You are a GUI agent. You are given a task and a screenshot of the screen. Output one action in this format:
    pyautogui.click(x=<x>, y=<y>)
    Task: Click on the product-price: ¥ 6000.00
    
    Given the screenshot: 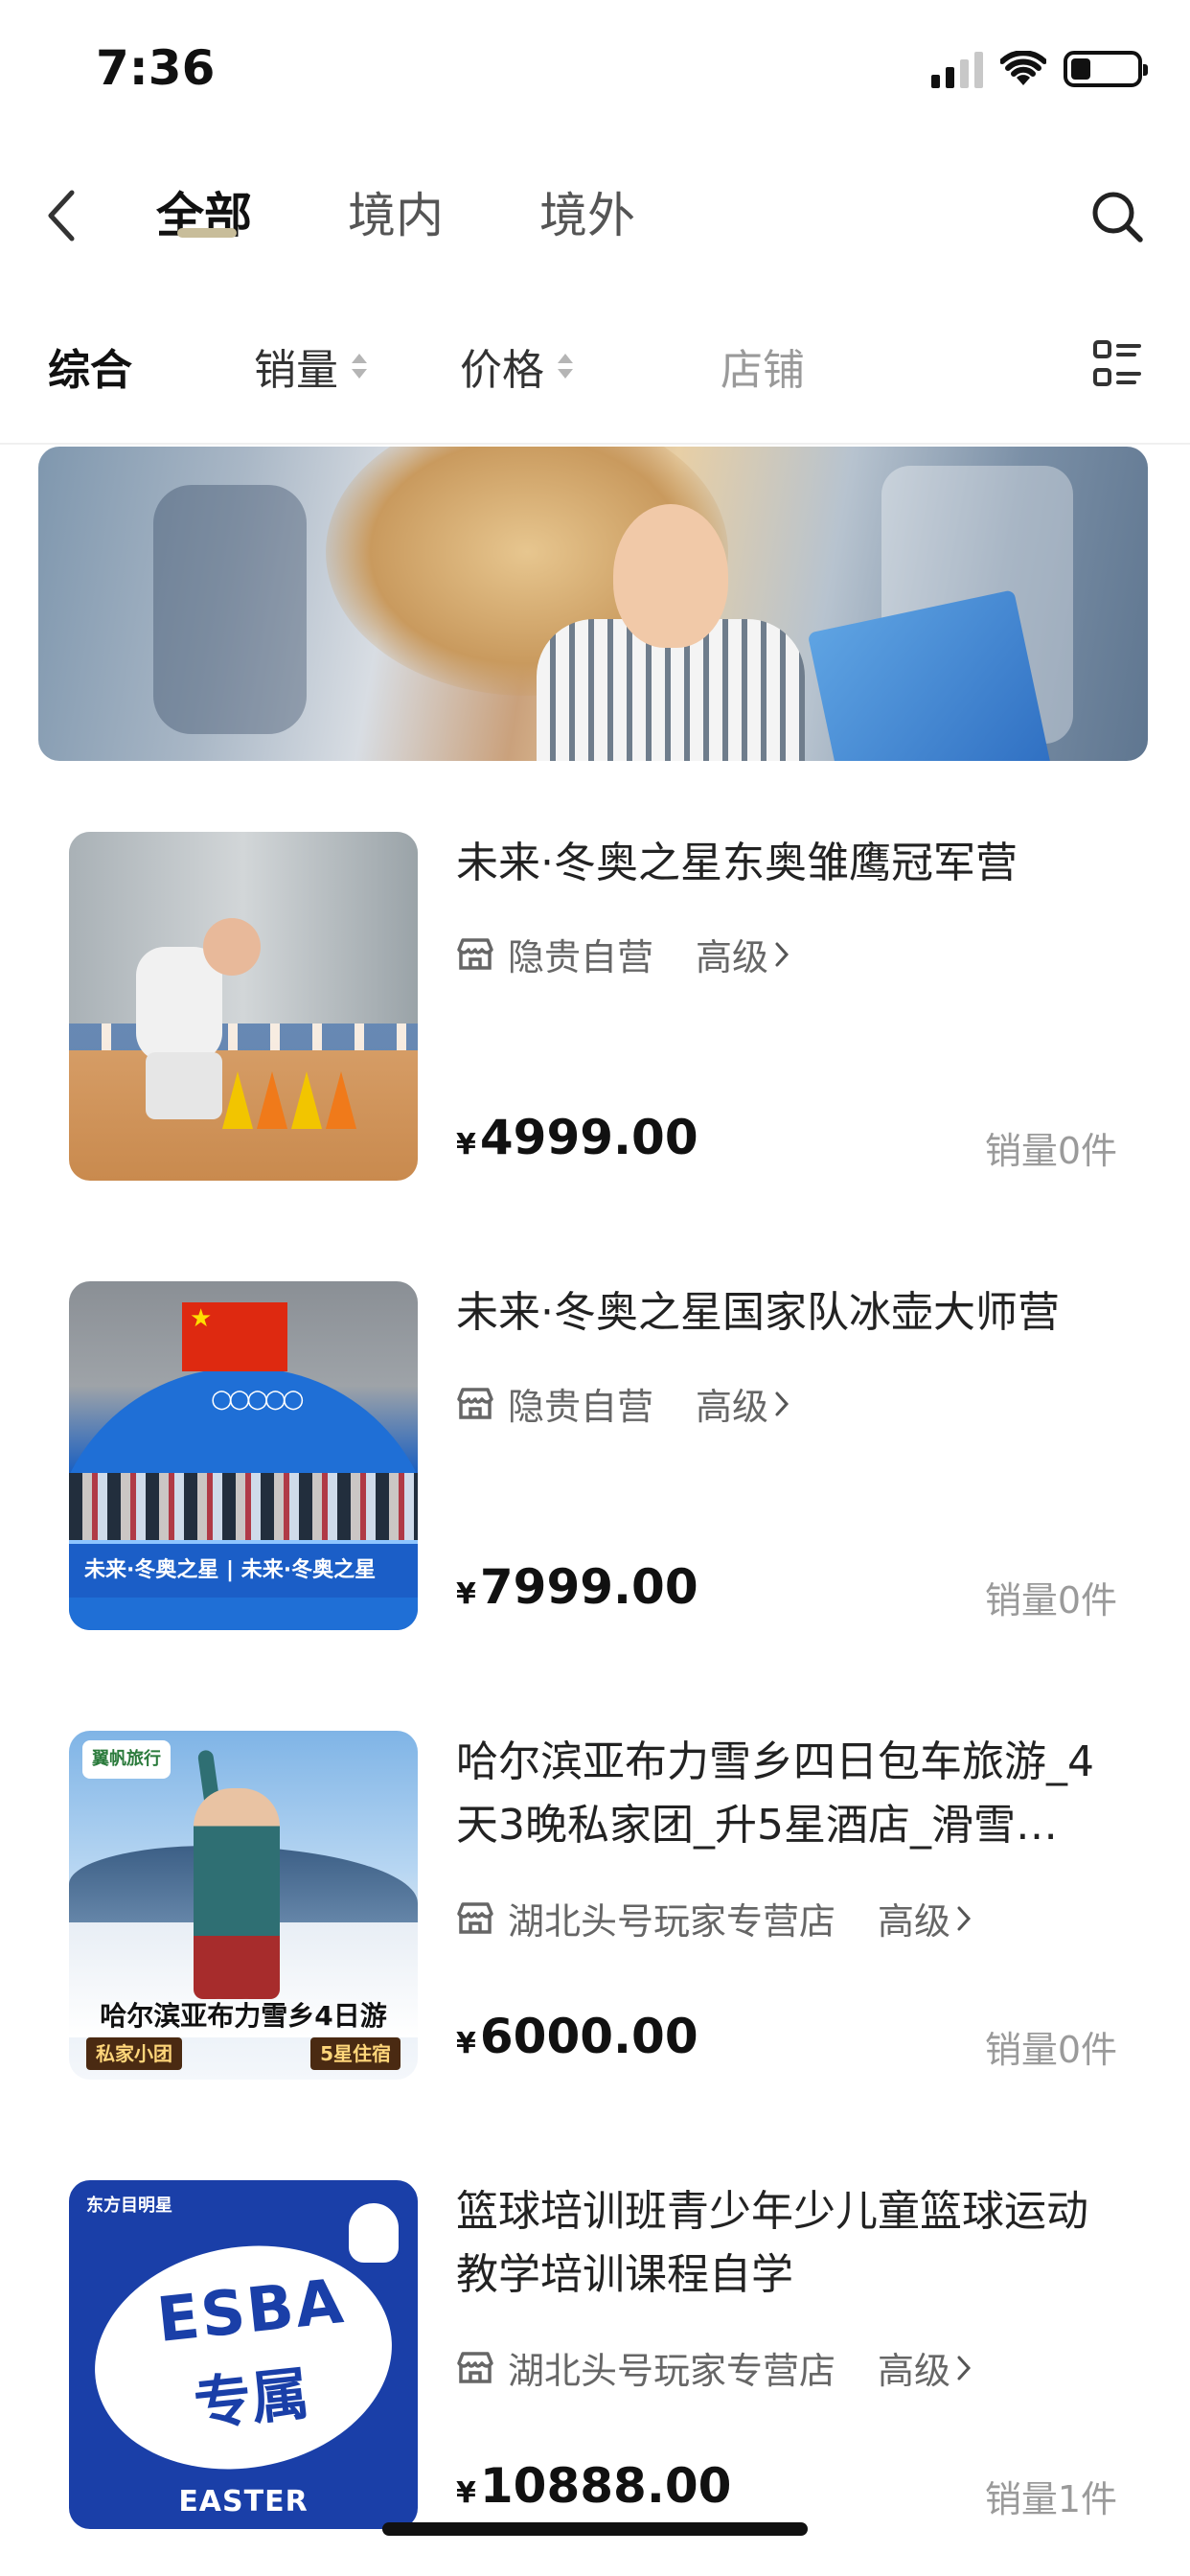 What is the action you would take?
    pyautogui.click(x=577, y=2036)
    